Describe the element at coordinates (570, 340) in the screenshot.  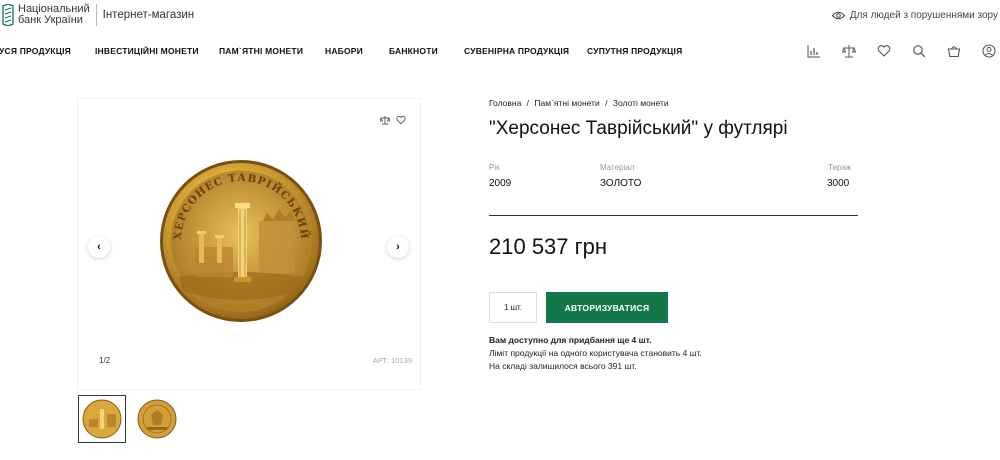
I see `availability-remaining: Вам доступно для придбання ще 4 шт.` at that location.